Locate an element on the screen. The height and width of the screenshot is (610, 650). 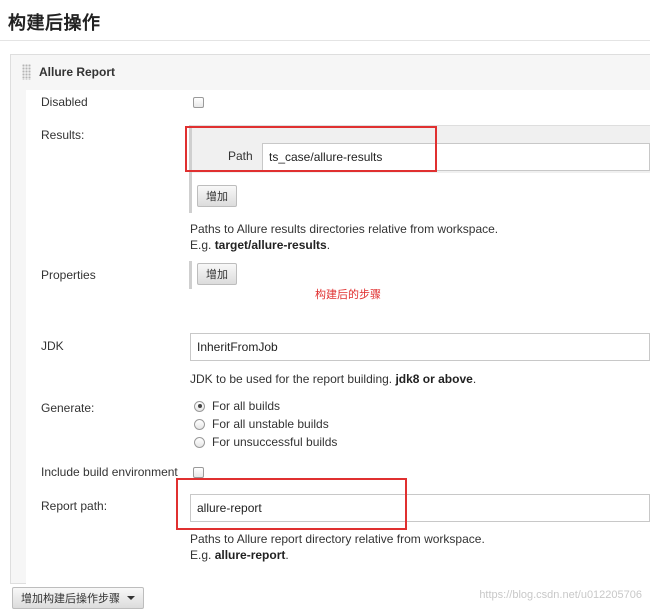
report-path-help-line2: E.g. allure-report. is located at coordinates (239, 555).